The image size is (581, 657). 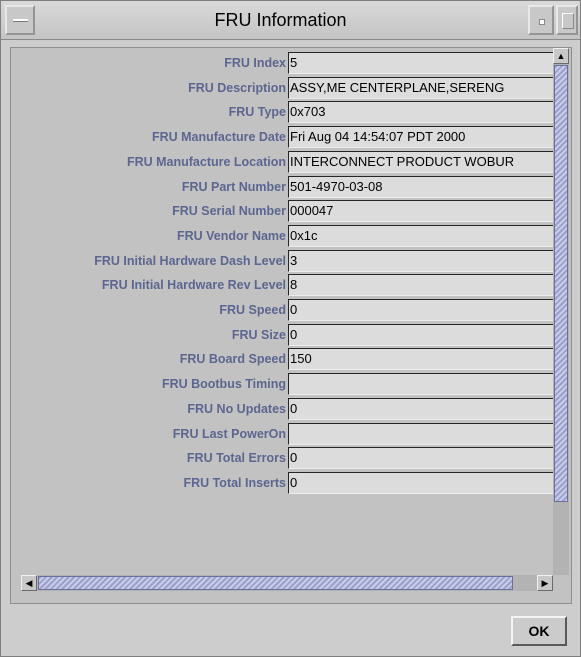 I want to click on fru-field-row: FRU Last PowerOn, so click(x=286, y=433).